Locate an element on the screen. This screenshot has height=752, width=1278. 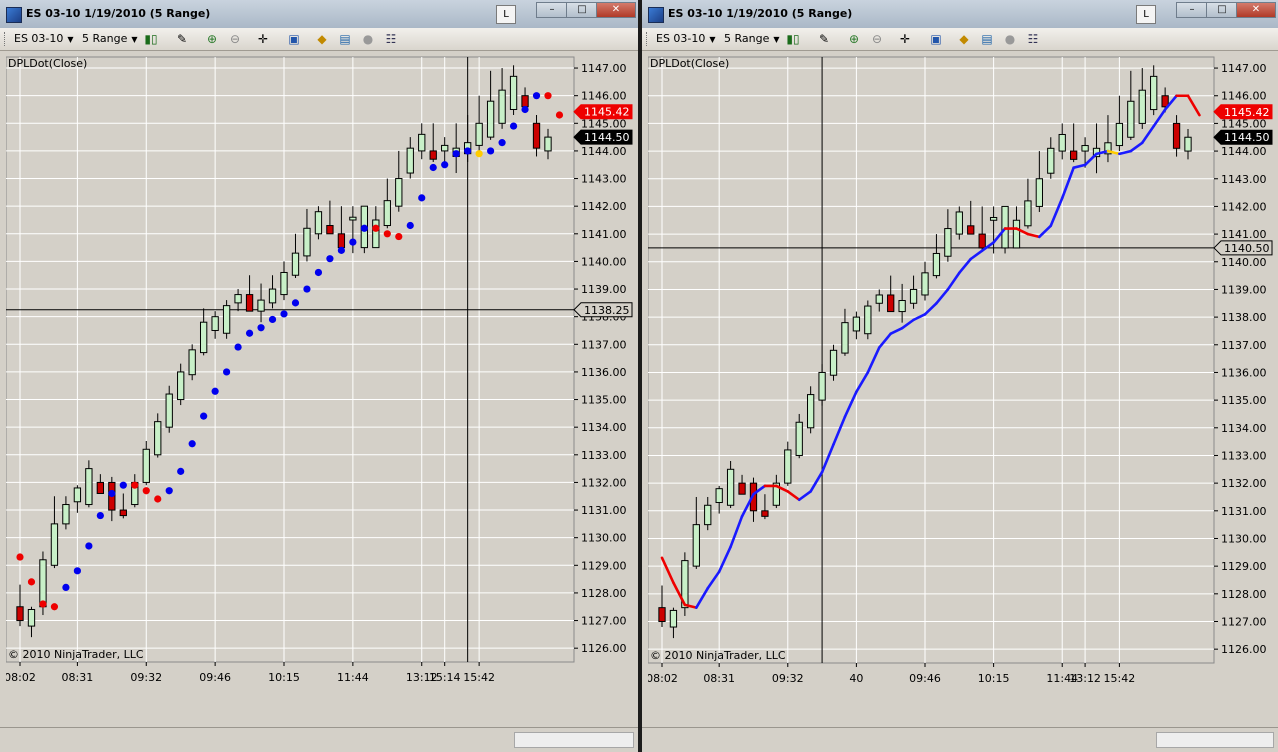
chart-toolbar: ES 03-10 ▼ 5 Range ▼ ▮▯ ✎ ⊕ ⊖ ✛ ▣ ◆ ▤ ● ☷ is located at coordinates (319, 39).